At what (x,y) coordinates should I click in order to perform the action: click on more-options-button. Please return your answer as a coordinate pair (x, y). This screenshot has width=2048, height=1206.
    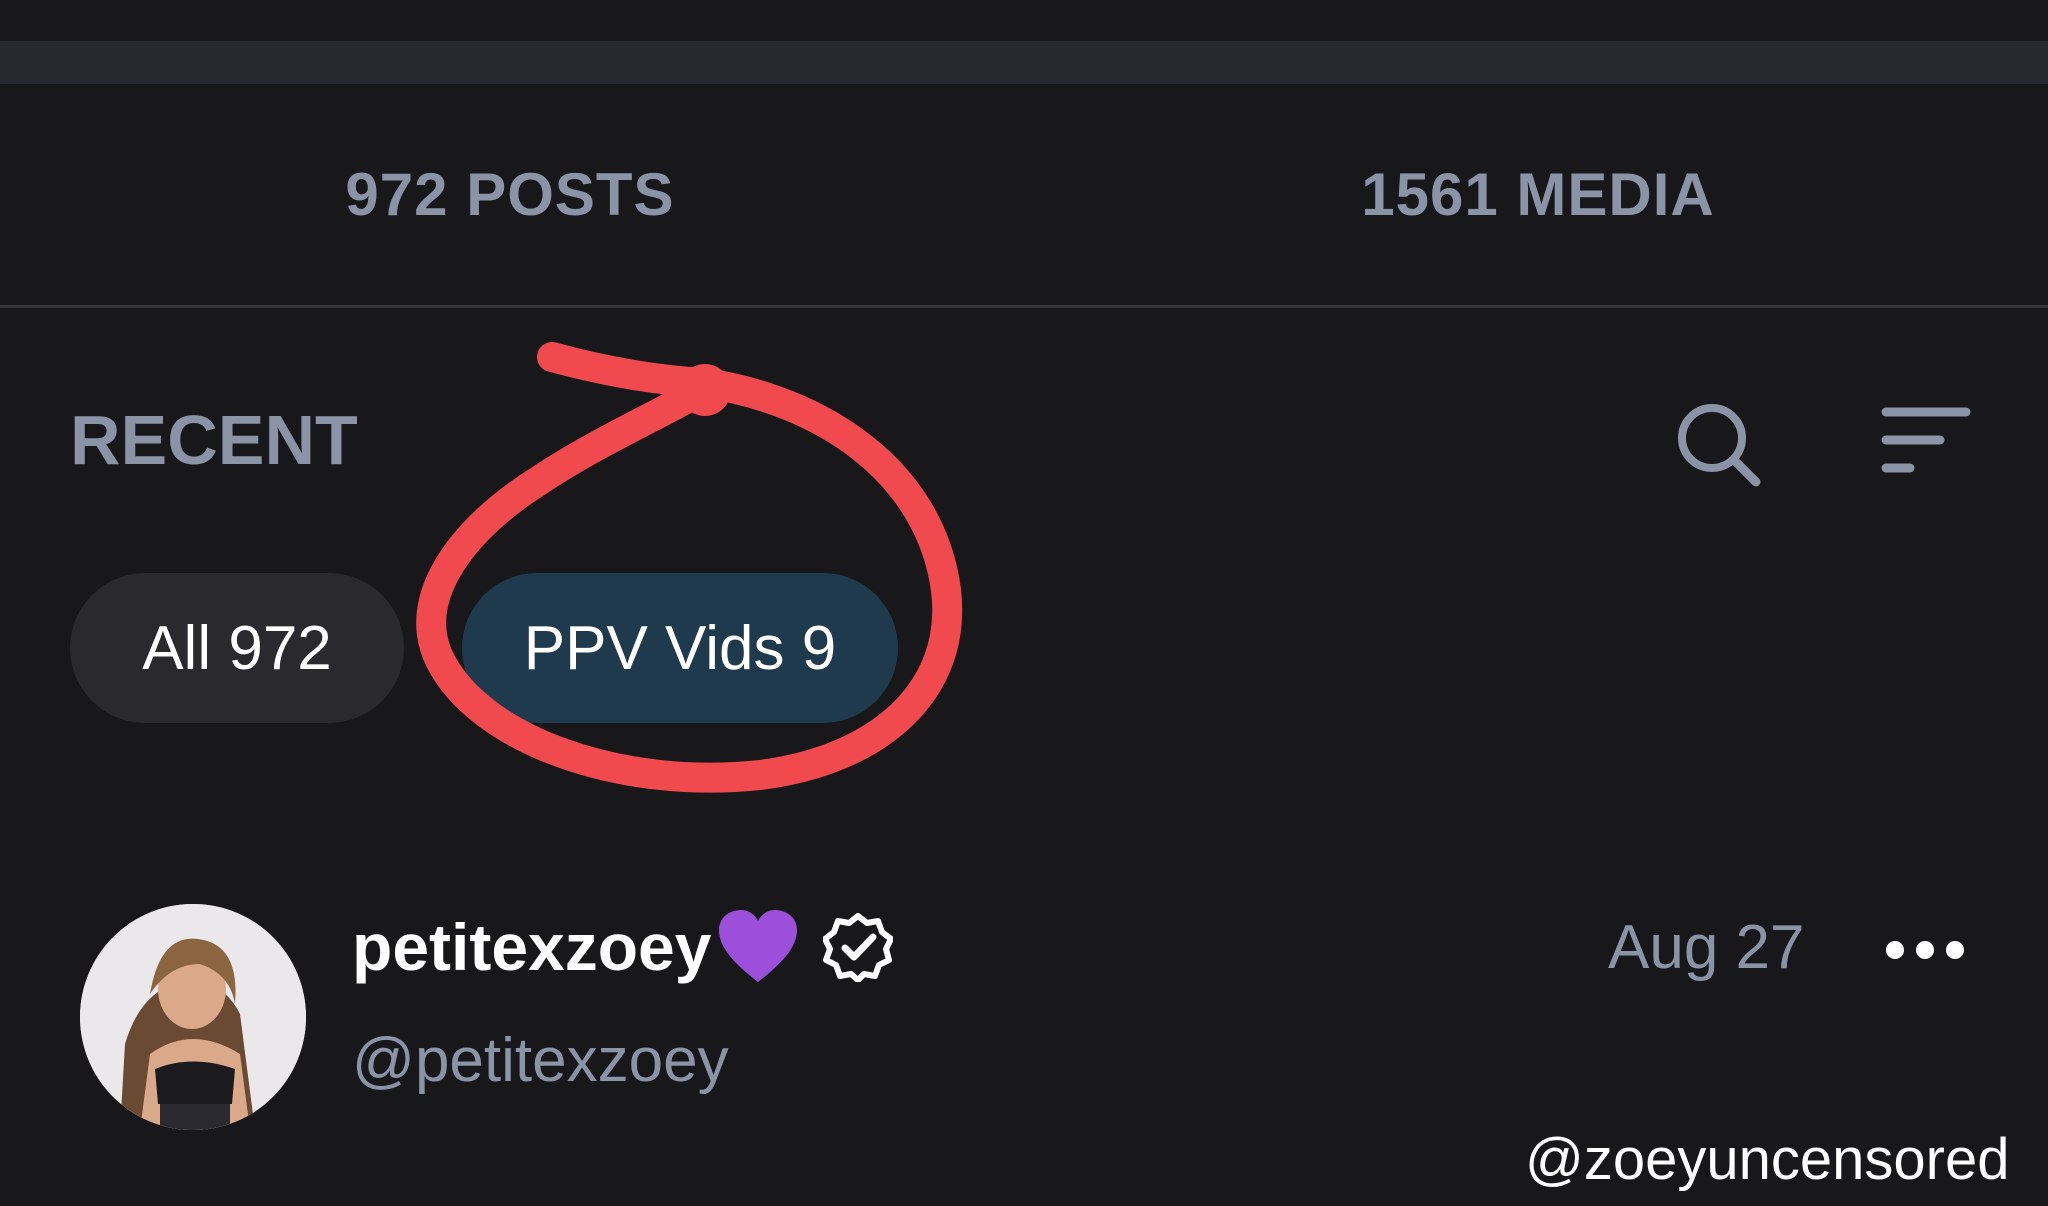
    Looking at the image, I should click on (1925, 950).